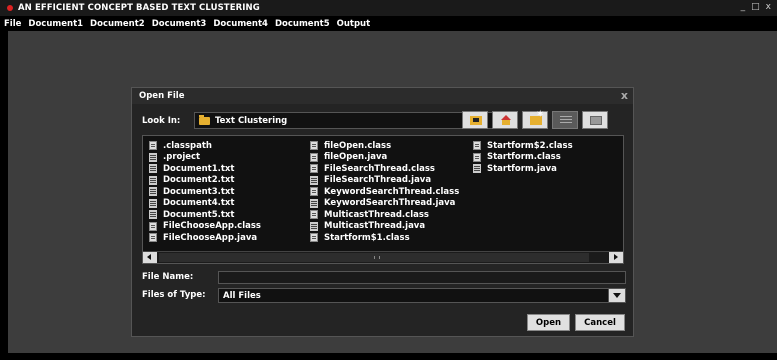  Describe the element at coordinates (354, 24) in the screenshot. I see `menu-output: Output` at that location.